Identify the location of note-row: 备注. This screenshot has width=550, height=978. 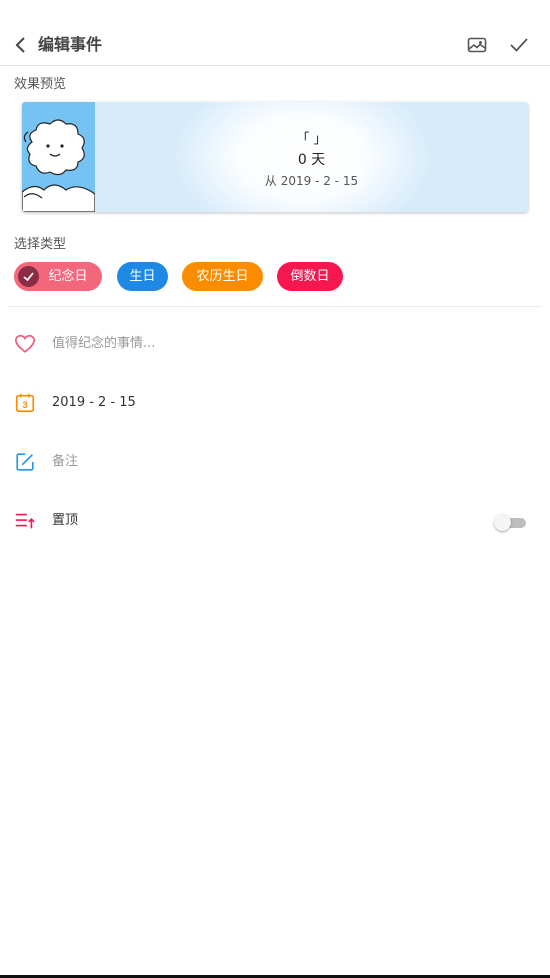
(275, 462).